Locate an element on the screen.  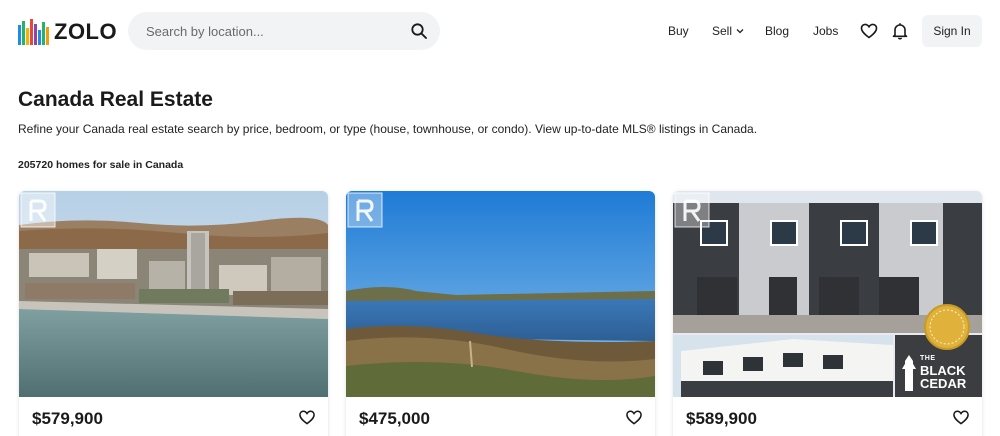
brand-badge-line: CEDAR is located at coordinates (943, 383).